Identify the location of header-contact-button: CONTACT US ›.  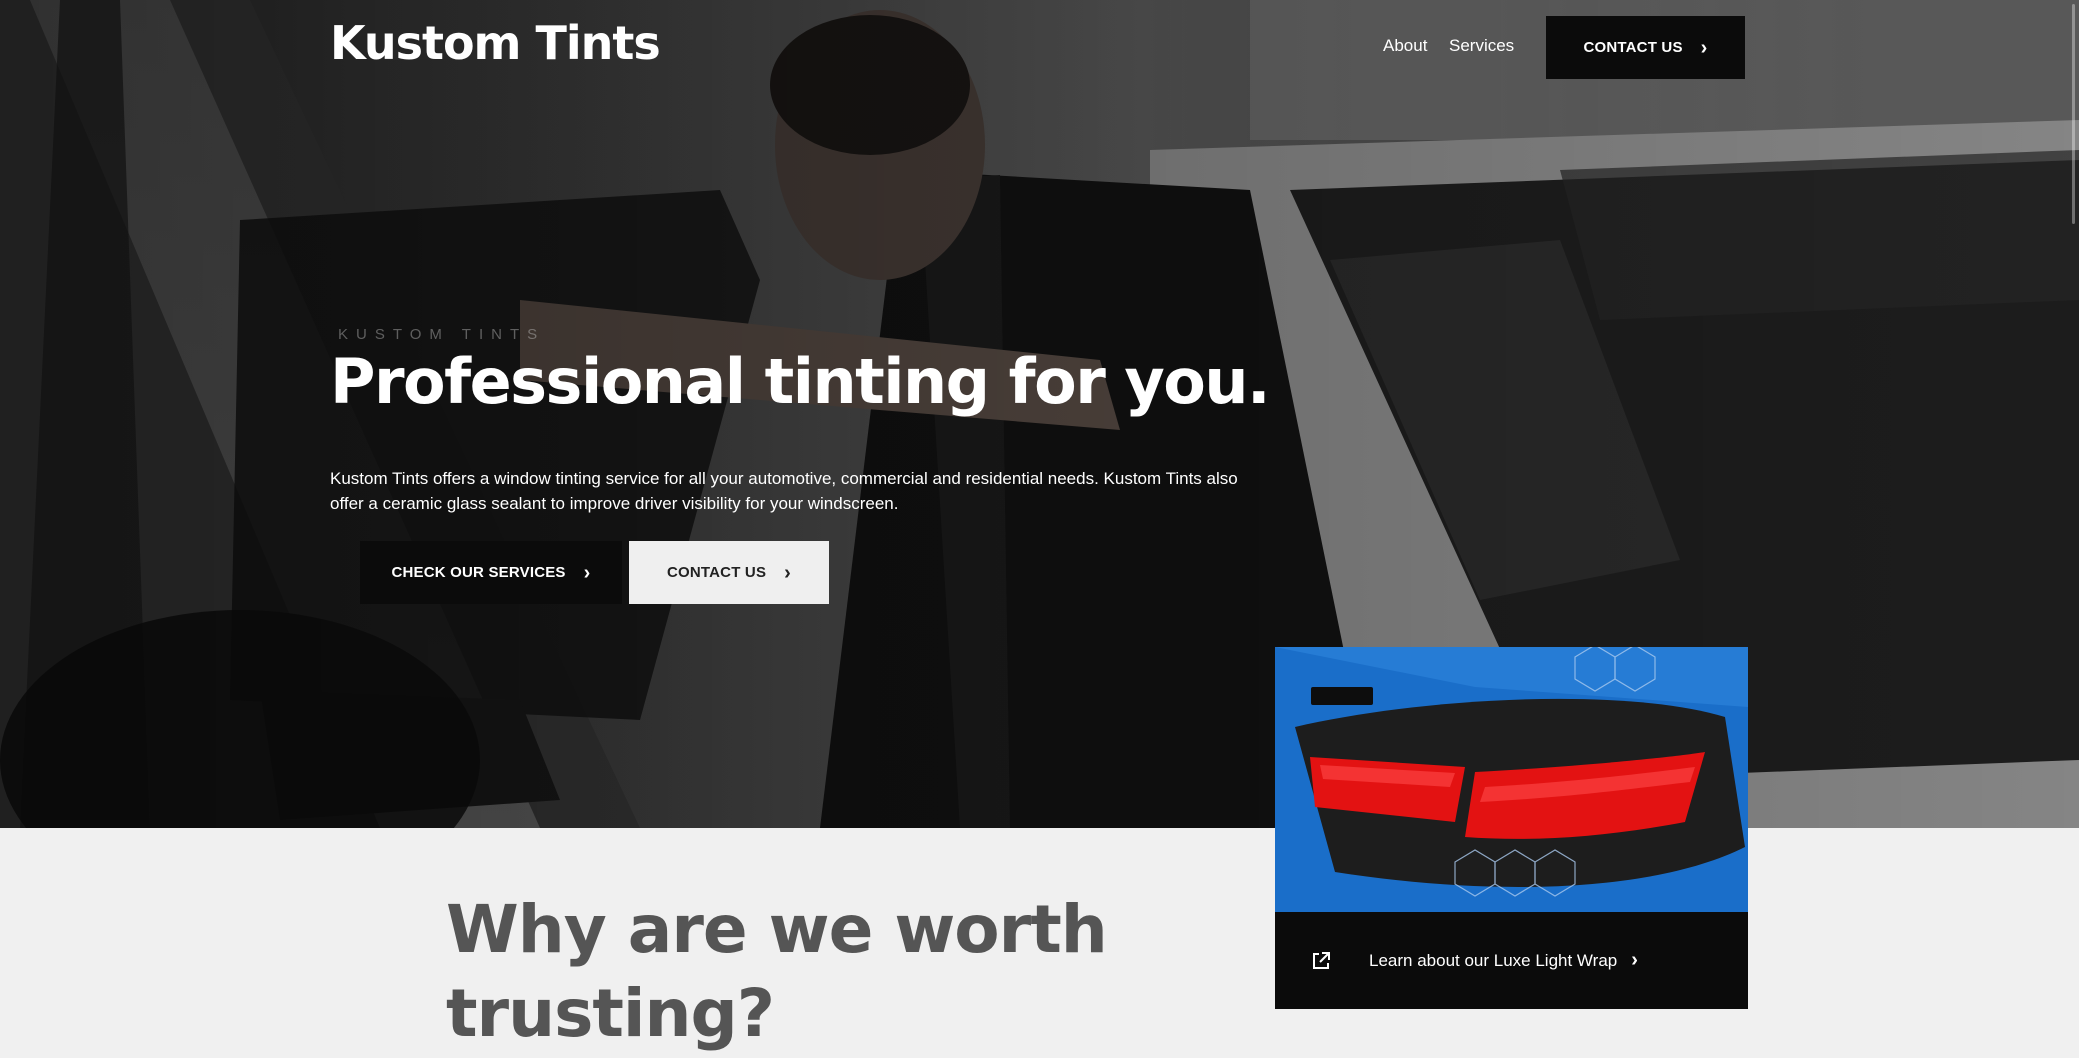
(1645, 47).